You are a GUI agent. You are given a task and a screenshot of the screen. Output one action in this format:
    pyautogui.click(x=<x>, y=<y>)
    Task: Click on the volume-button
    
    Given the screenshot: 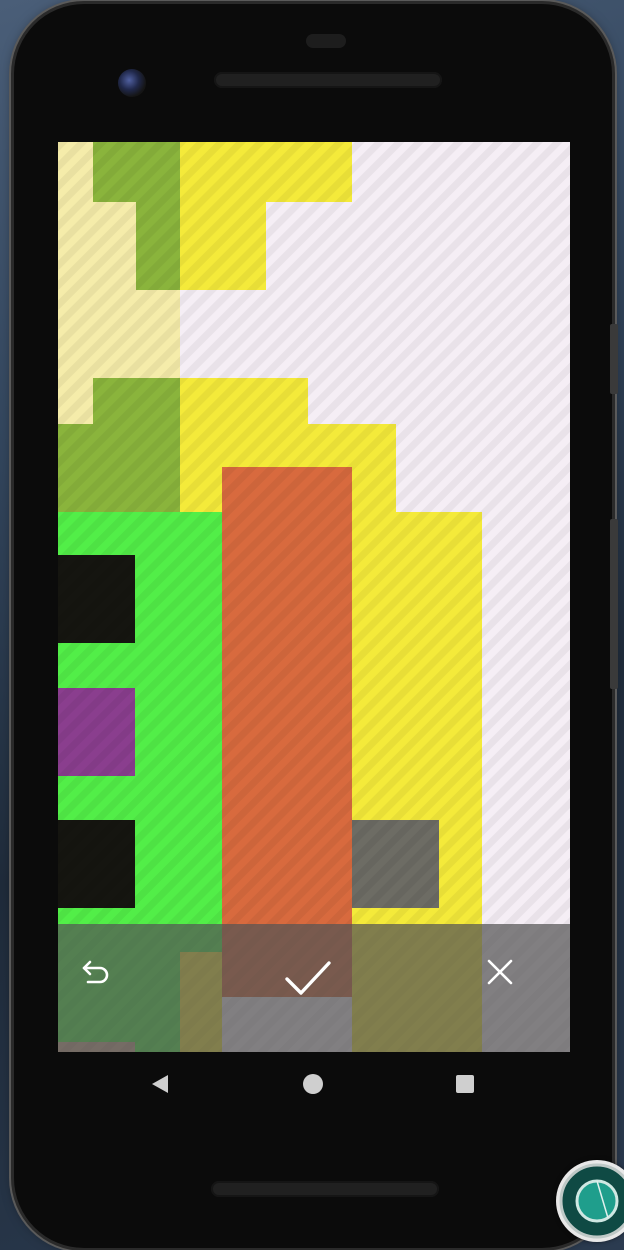 What is the action you would take?
    pyautogui.click(x=614, y=604)
    